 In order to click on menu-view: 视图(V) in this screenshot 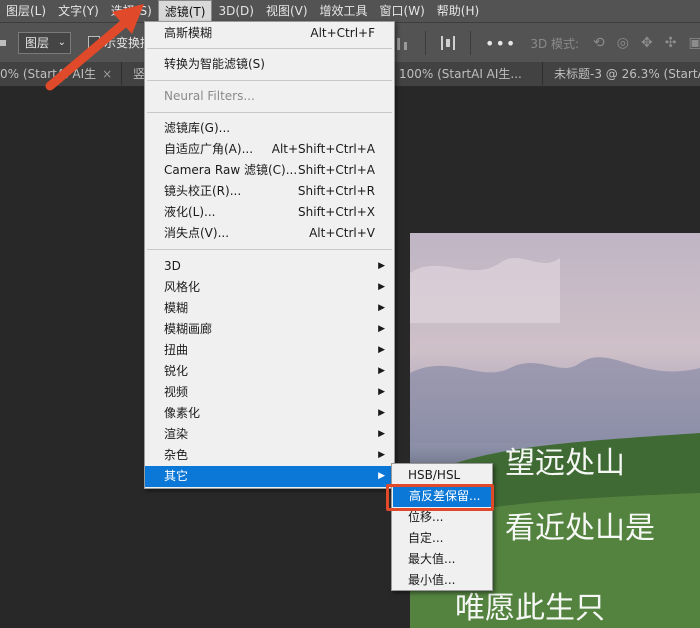, I will do `click(287, 11)`.